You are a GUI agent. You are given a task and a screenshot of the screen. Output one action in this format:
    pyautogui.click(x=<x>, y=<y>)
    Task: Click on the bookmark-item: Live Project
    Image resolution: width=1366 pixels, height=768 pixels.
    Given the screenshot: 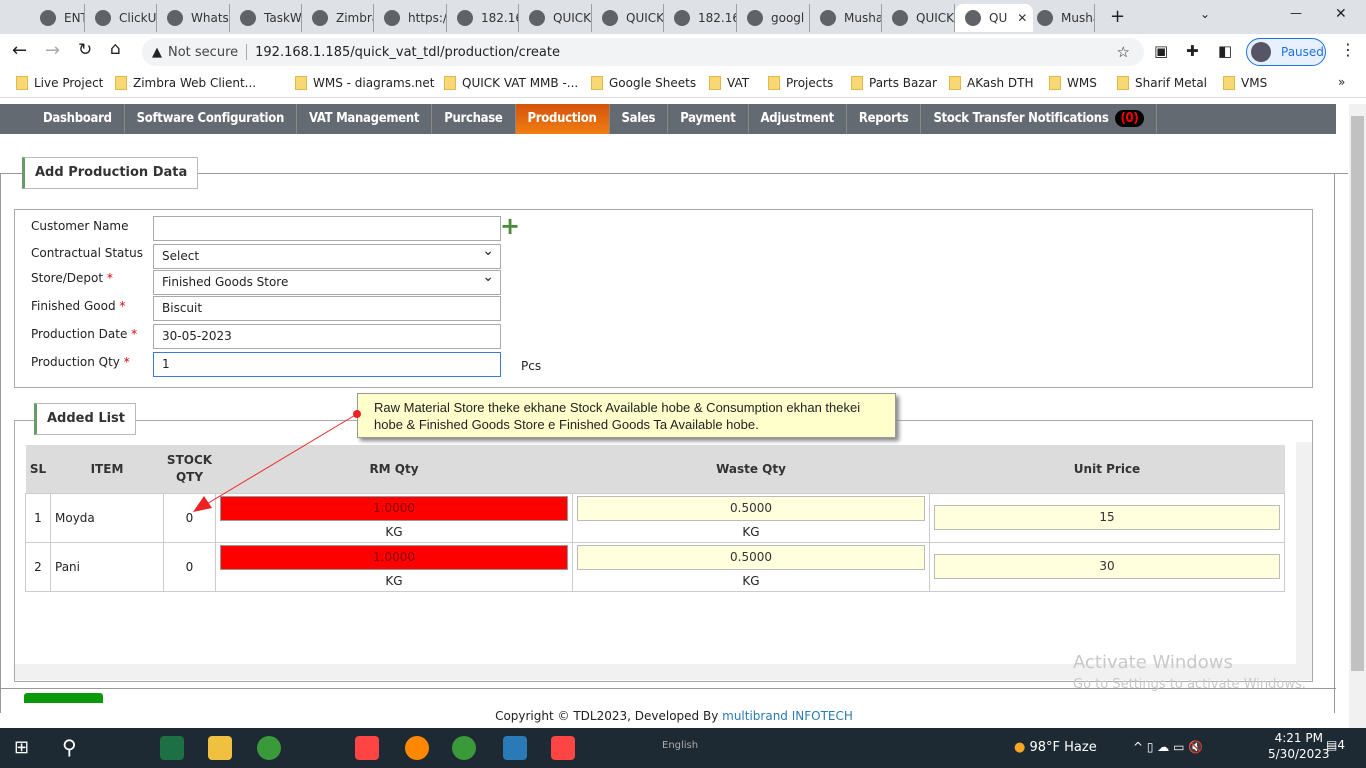 What is the action you would take?
    pyautogui.click(x=59, y=83)
    